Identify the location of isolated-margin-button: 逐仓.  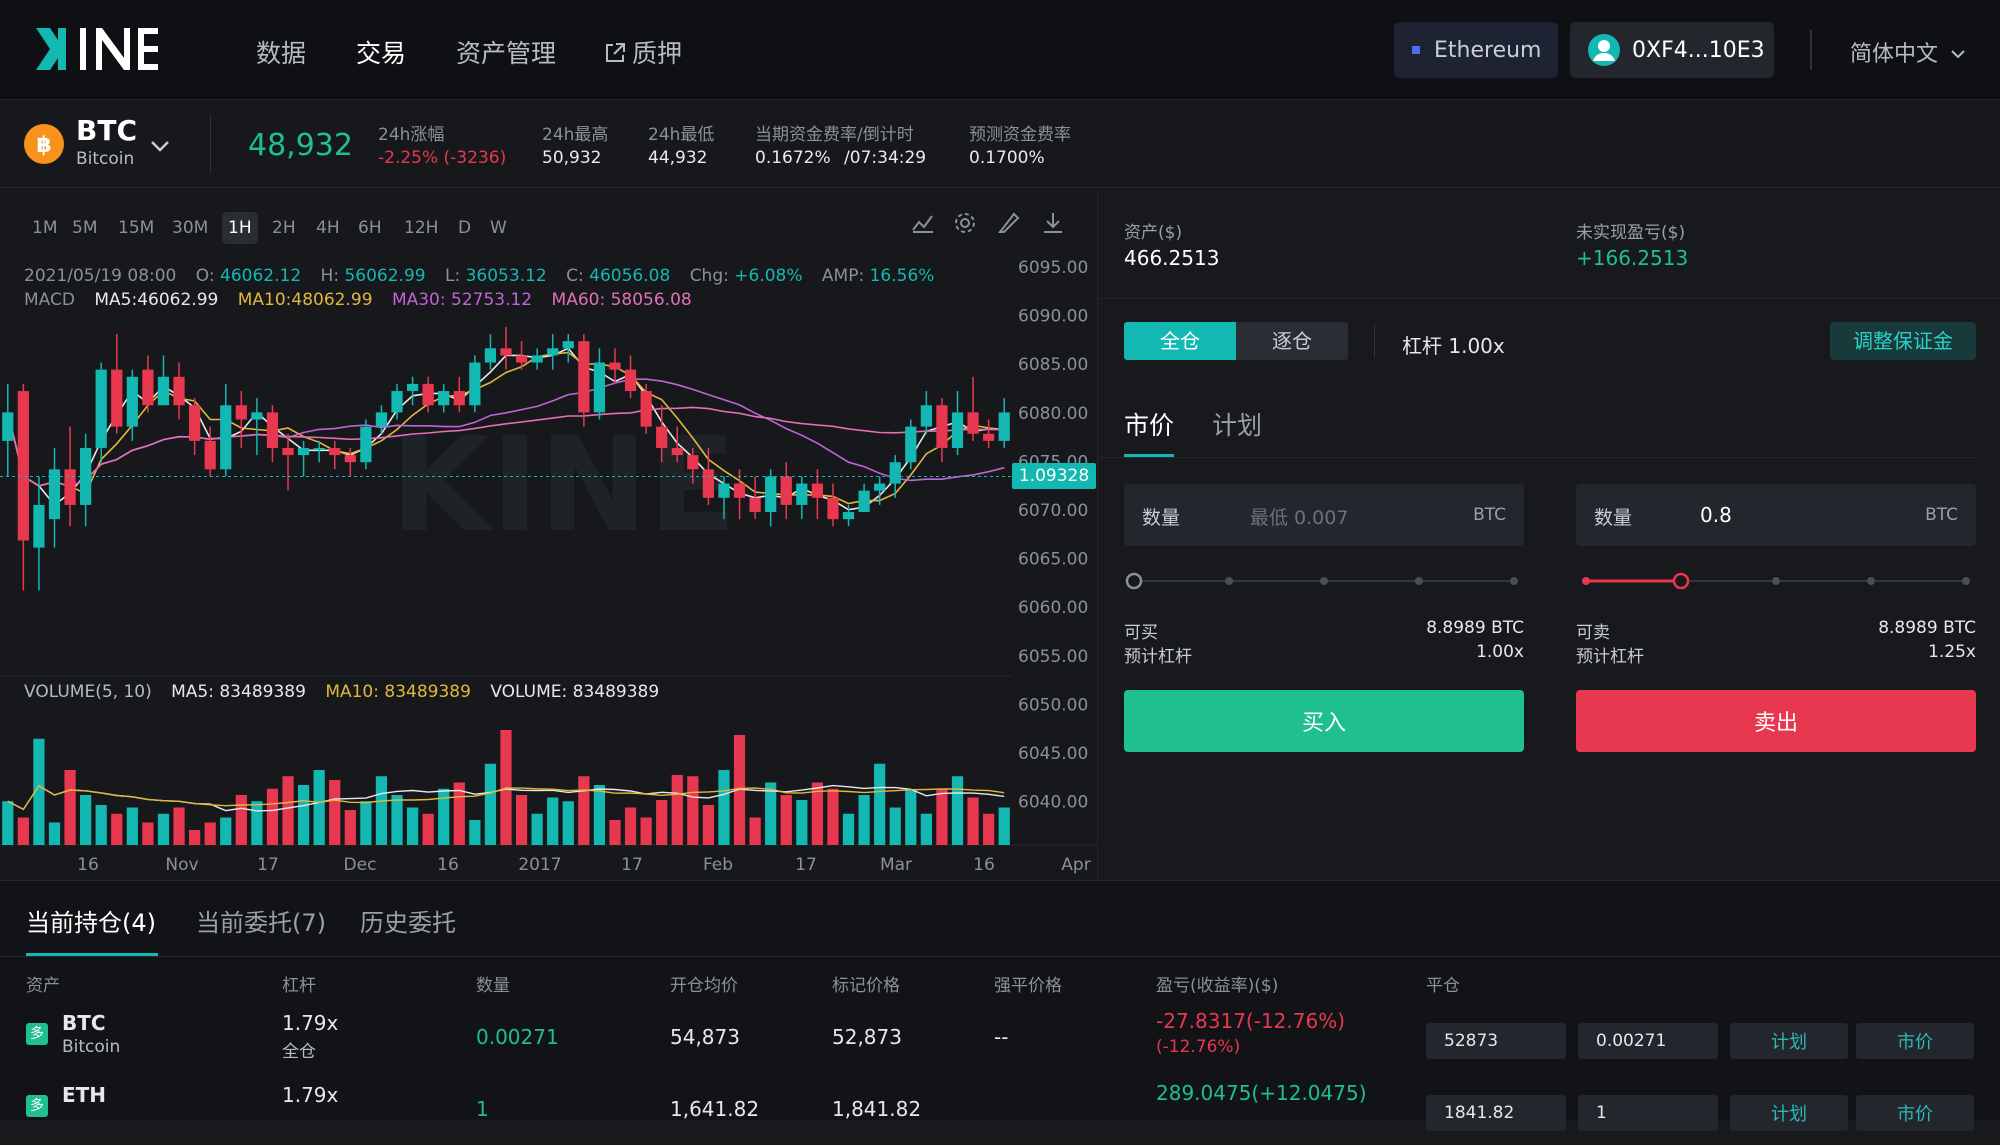
(1292, 341).